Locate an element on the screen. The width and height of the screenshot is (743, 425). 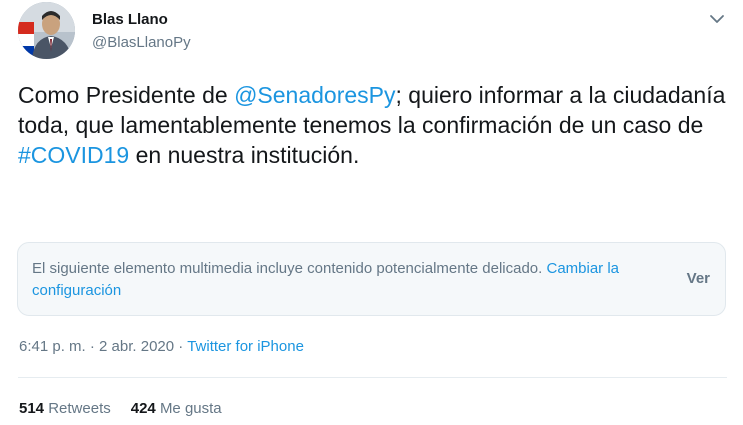
mention-link: @SenadoresPy is located at coordinates (314, 95).